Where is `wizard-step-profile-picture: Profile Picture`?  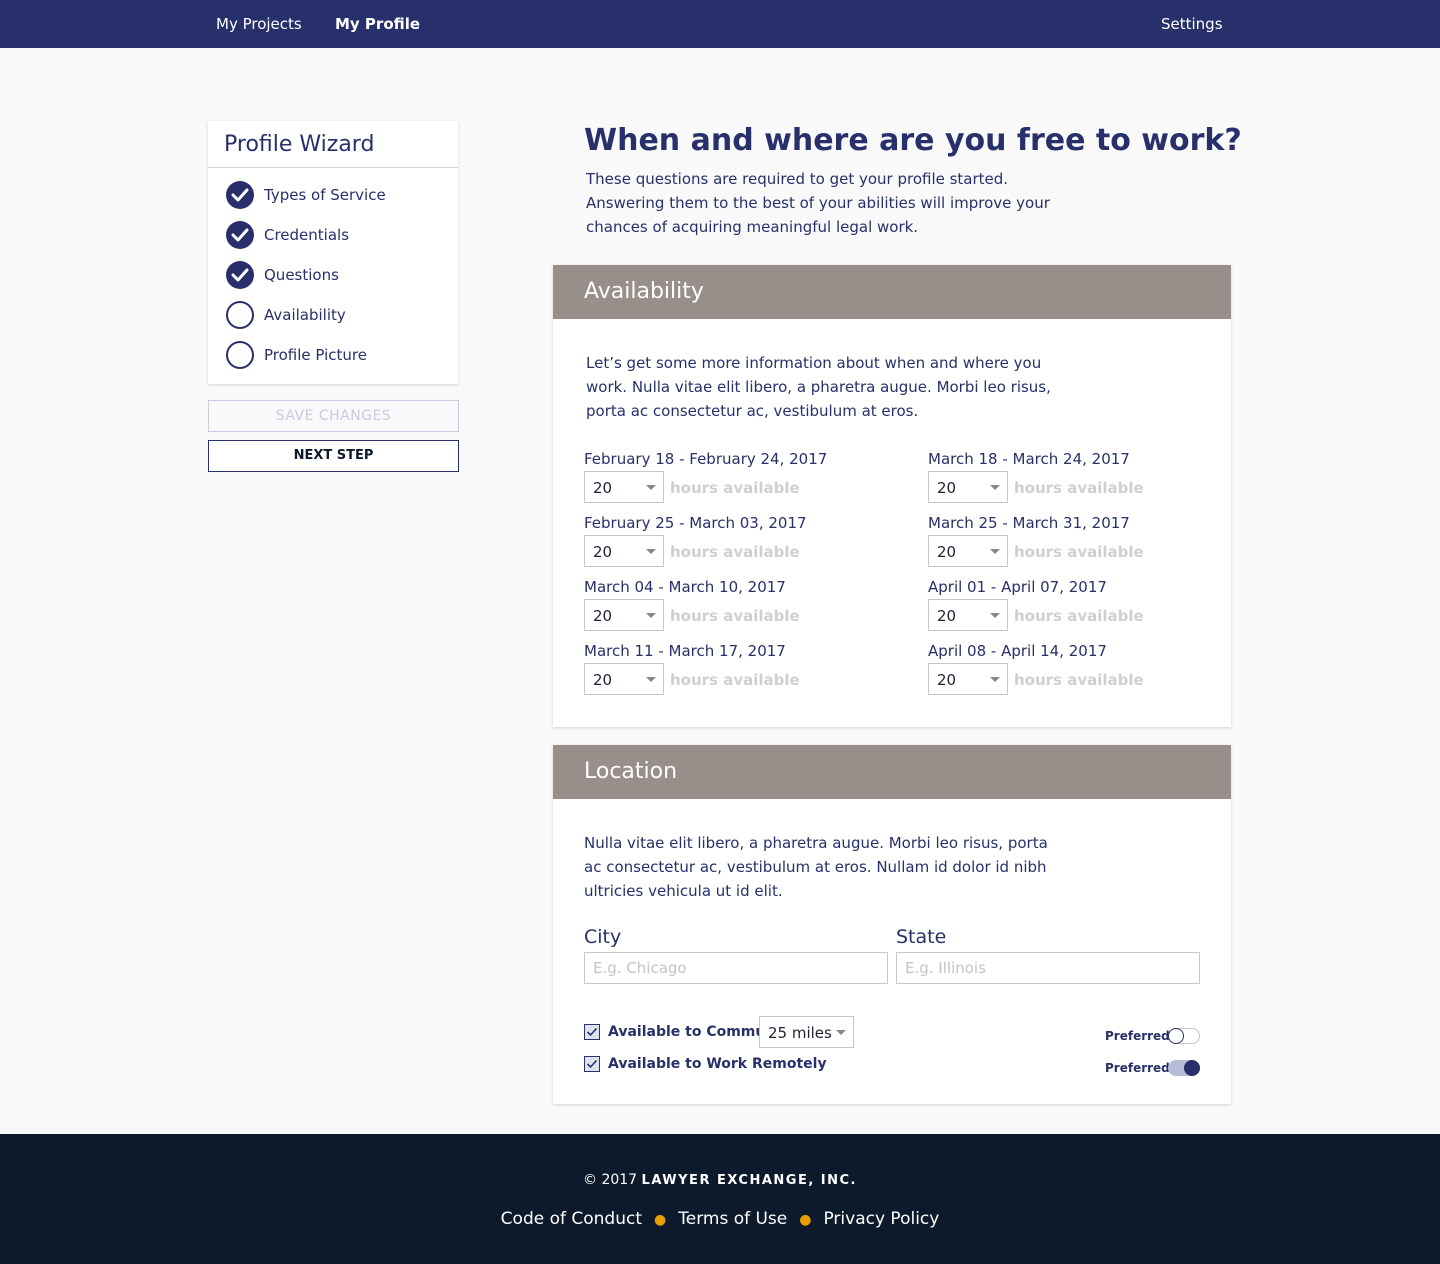
wizard-step-profile-picture: Profile Picture is located at coordinates (336, 355).